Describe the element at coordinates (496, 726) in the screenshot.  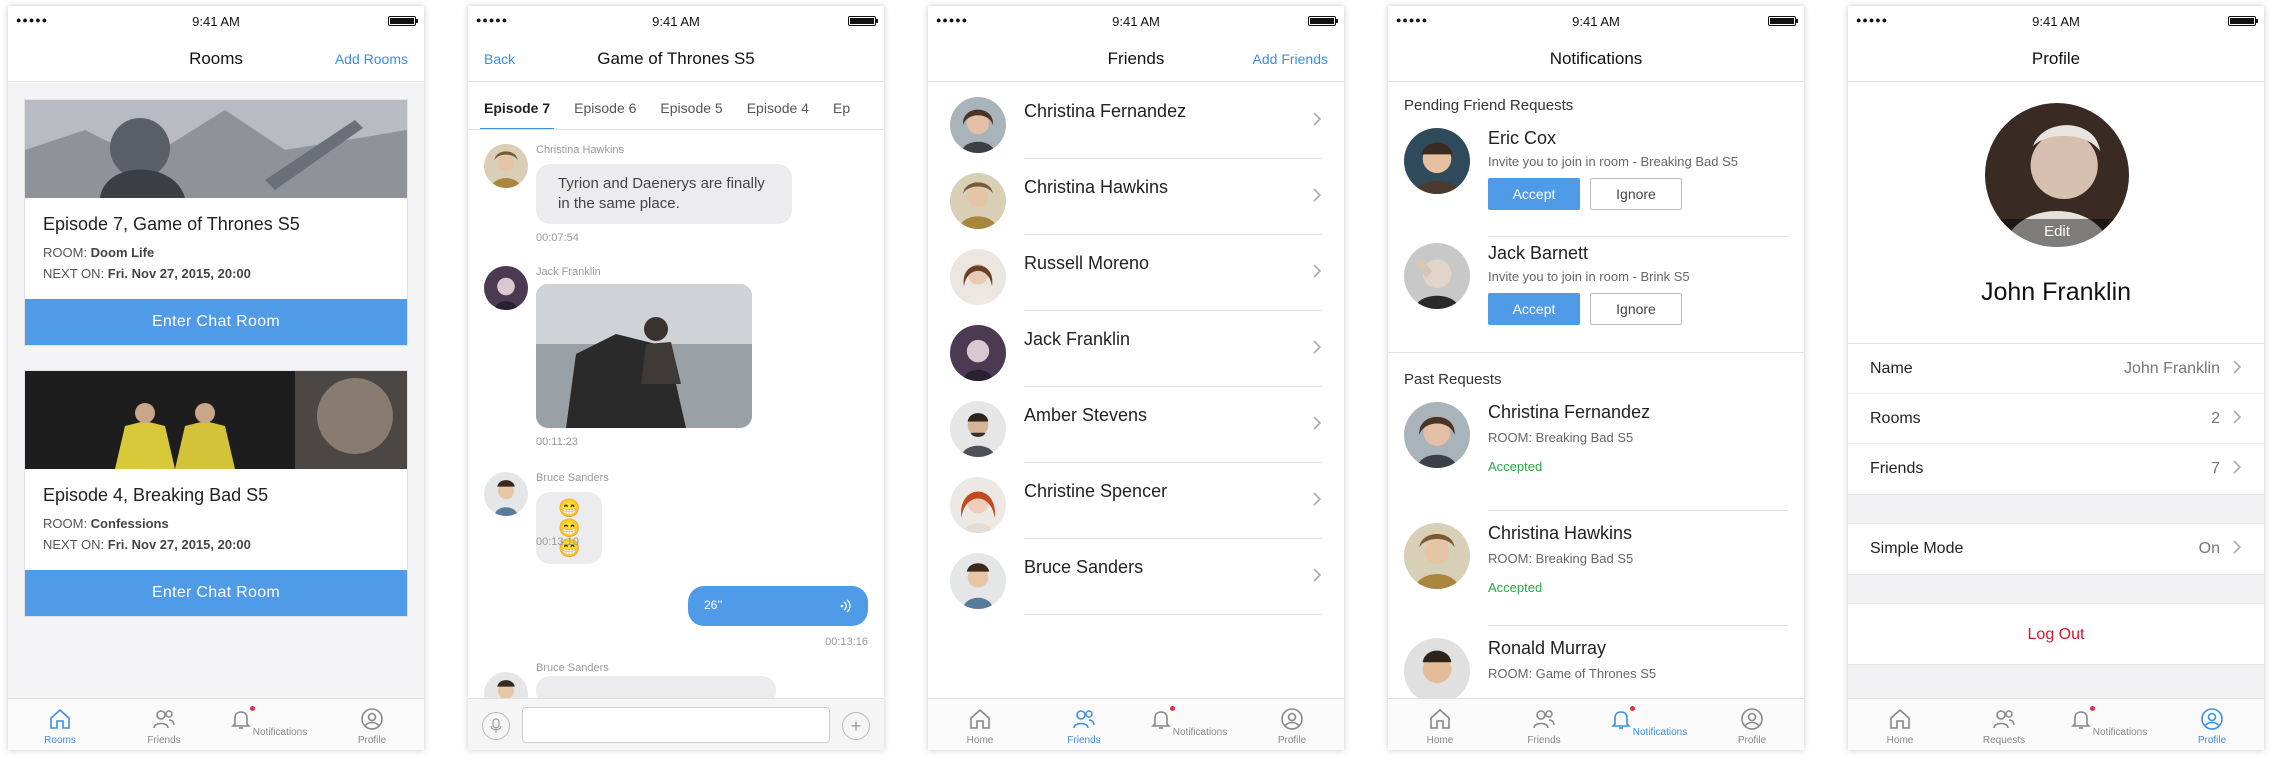
I see `microphone-button` at that location.